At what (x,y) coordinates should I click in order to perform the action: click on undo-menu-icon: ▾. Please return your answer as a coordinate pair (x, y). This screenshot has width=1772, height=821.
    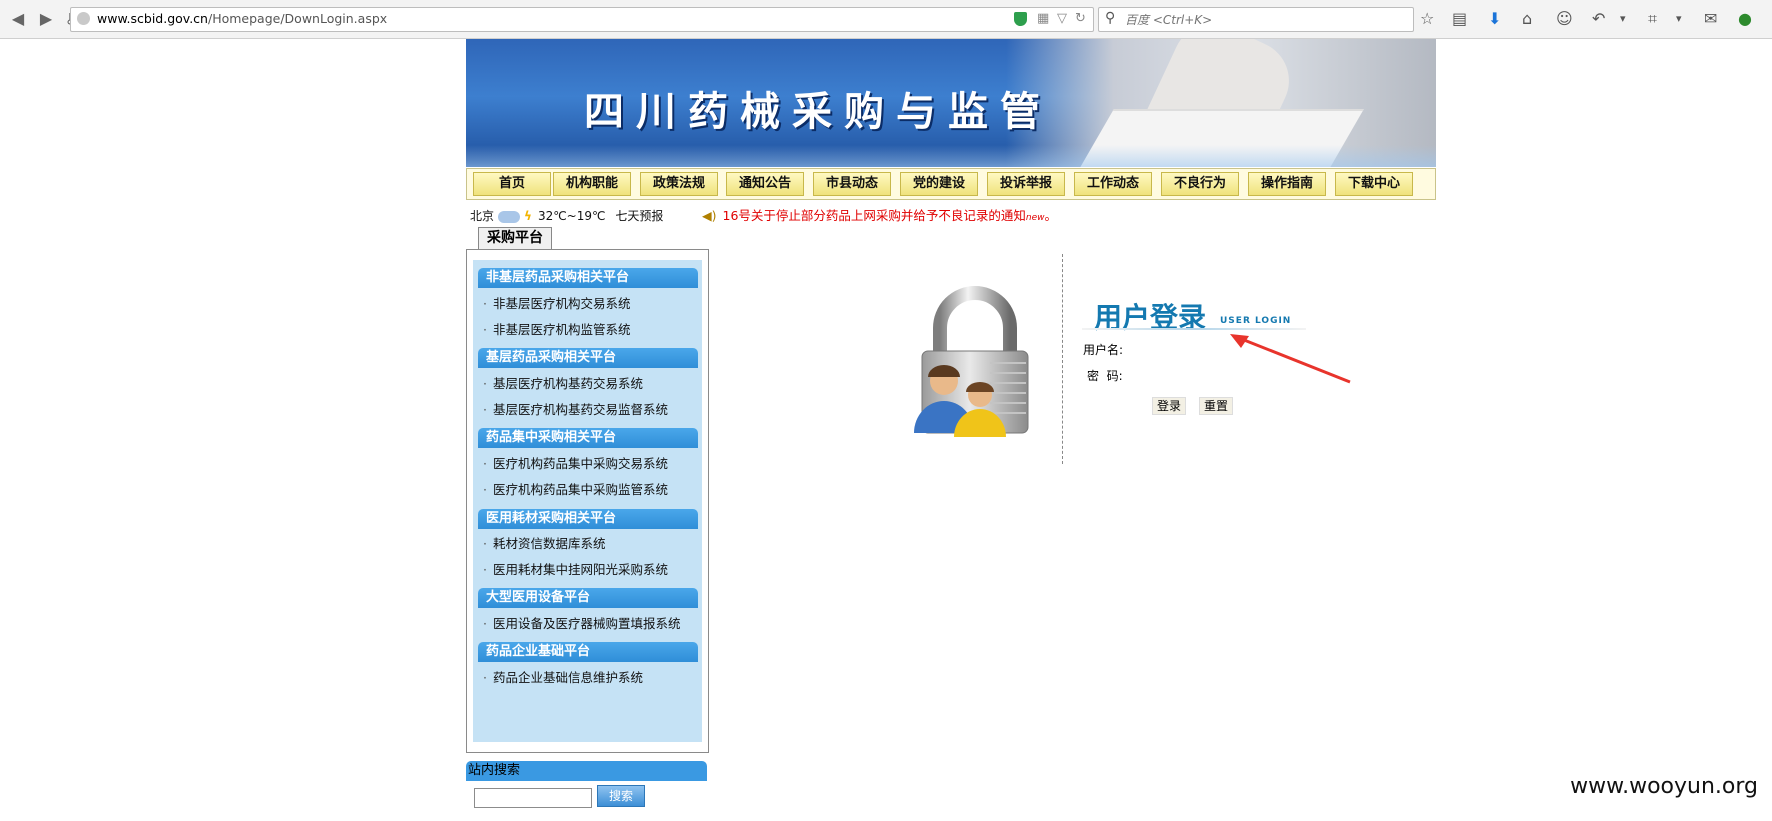
    Looking at the image, I should click on (1623, 19).